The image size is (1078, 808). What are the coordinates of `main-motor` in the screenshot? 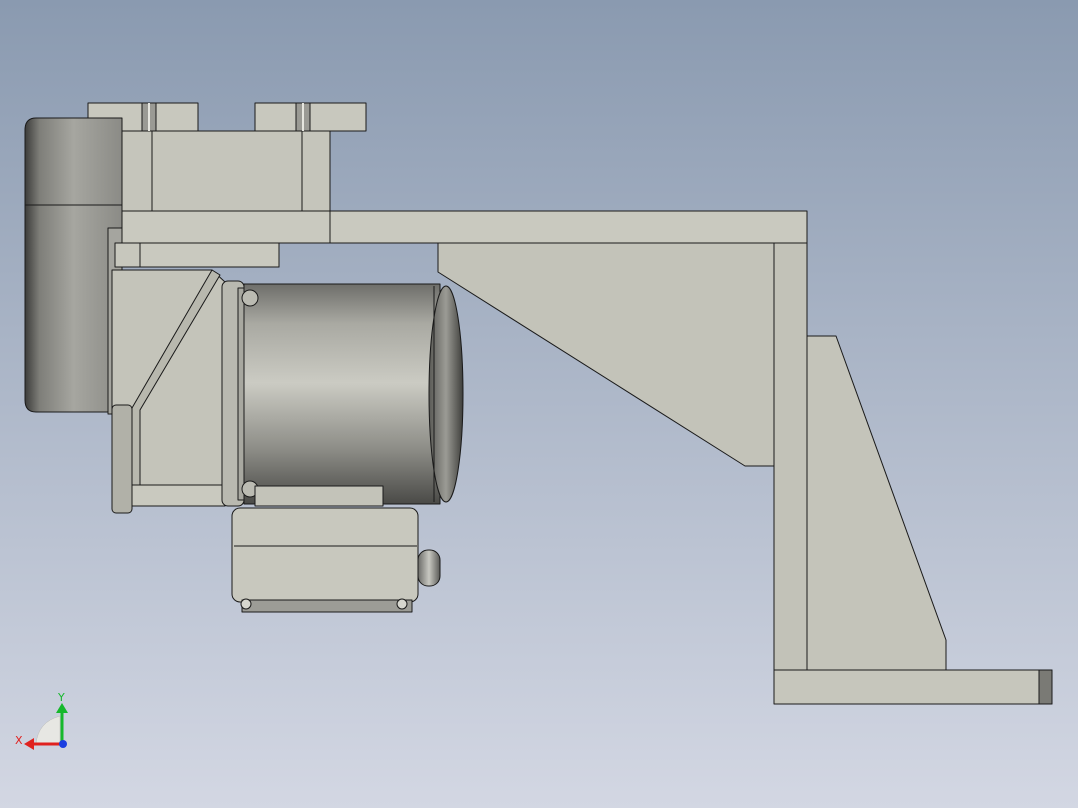 It's located at (342, 393).